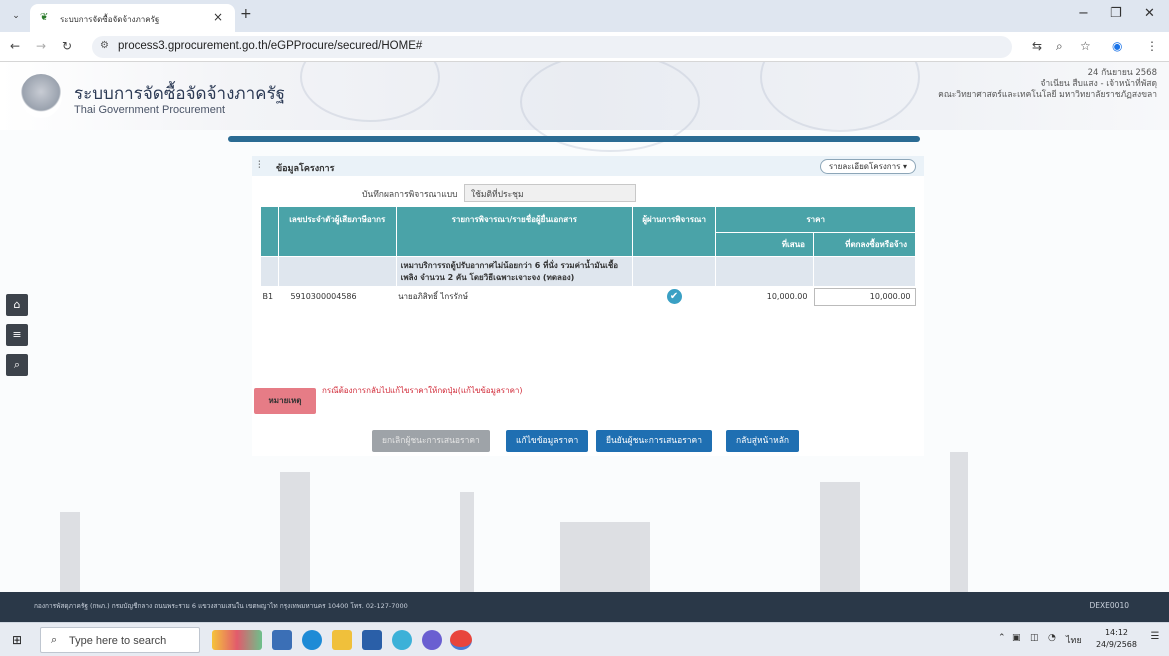  Describe the element at coordinates (342, 640) in the screenshot. I see `file-explorer-icon` at that location.